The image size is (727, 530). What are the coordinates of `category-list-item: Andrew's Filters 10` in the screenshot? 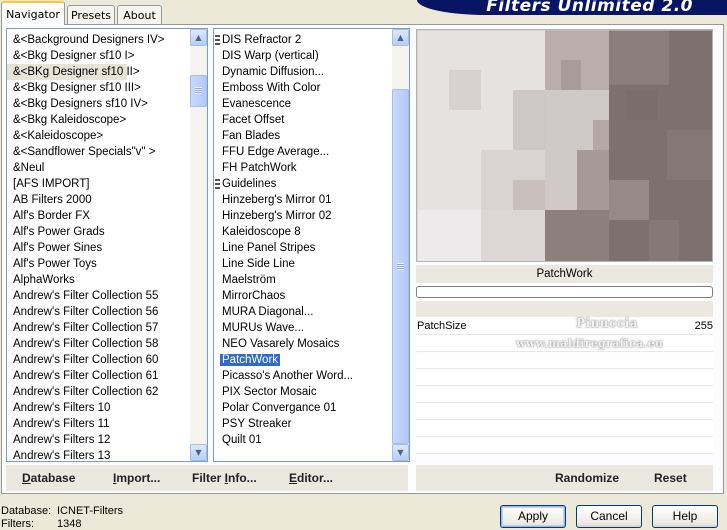 It's located at (99, 408).